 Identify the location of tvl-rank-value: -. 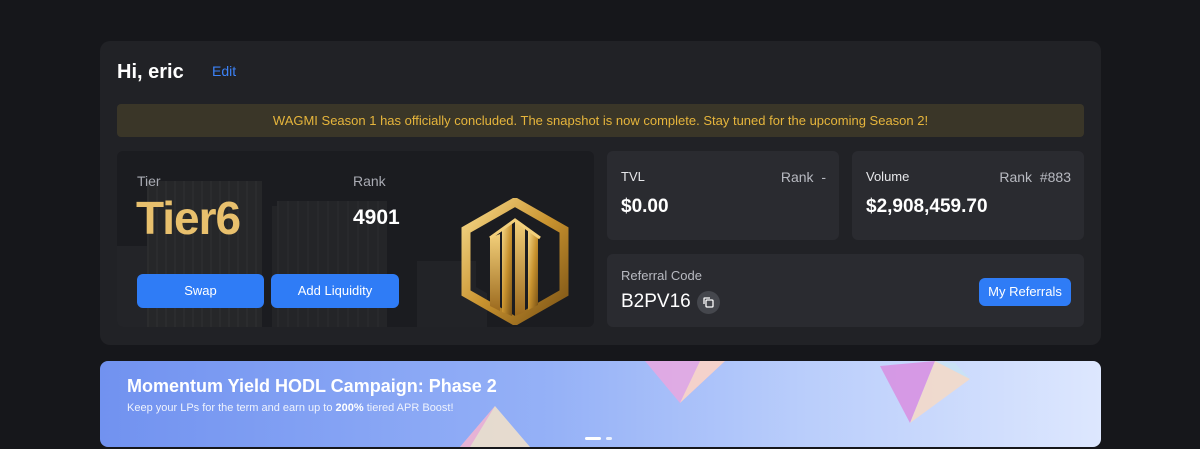
(823, 177).